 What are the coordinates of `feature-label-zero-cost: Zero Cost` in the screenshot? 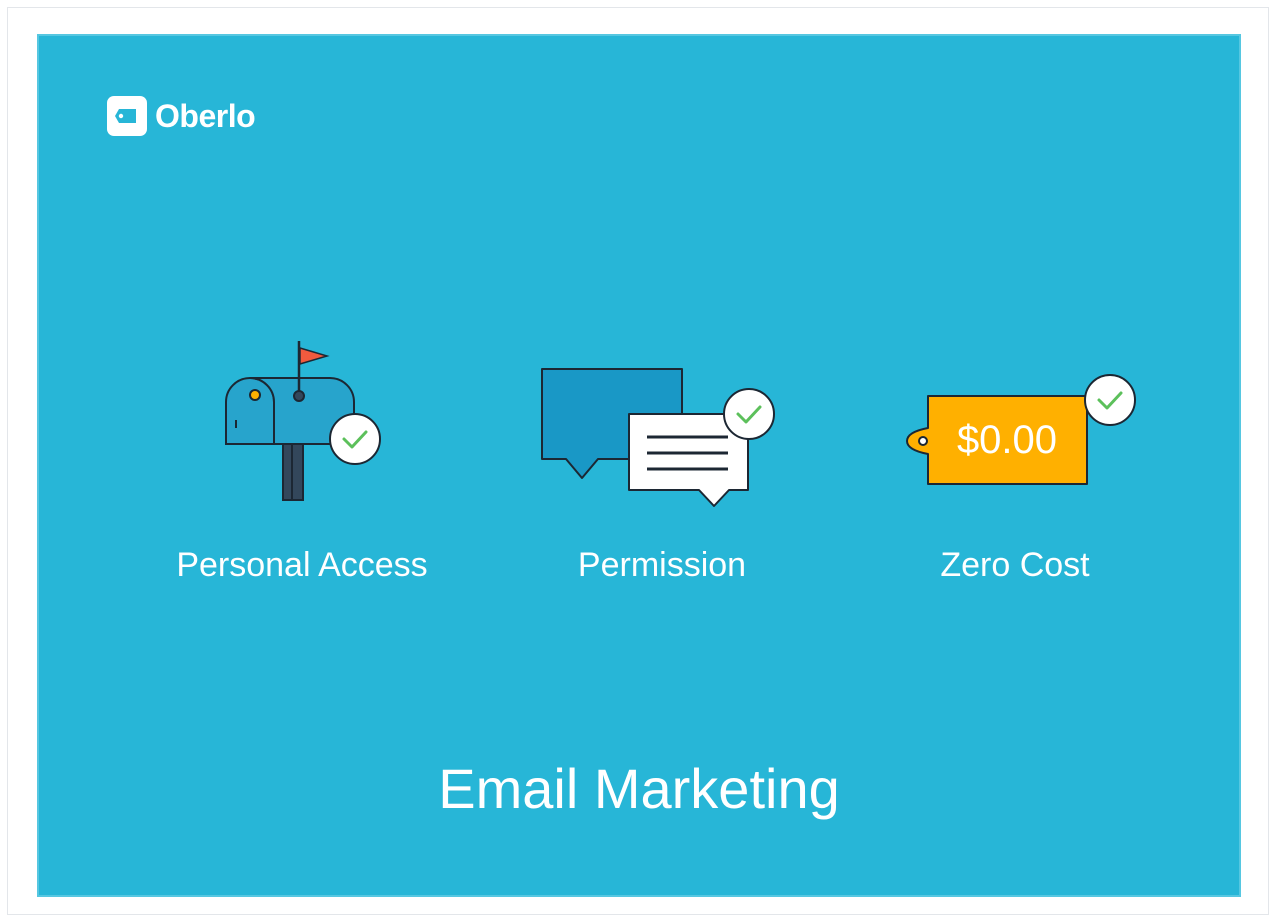 It's located at (1015, 565).